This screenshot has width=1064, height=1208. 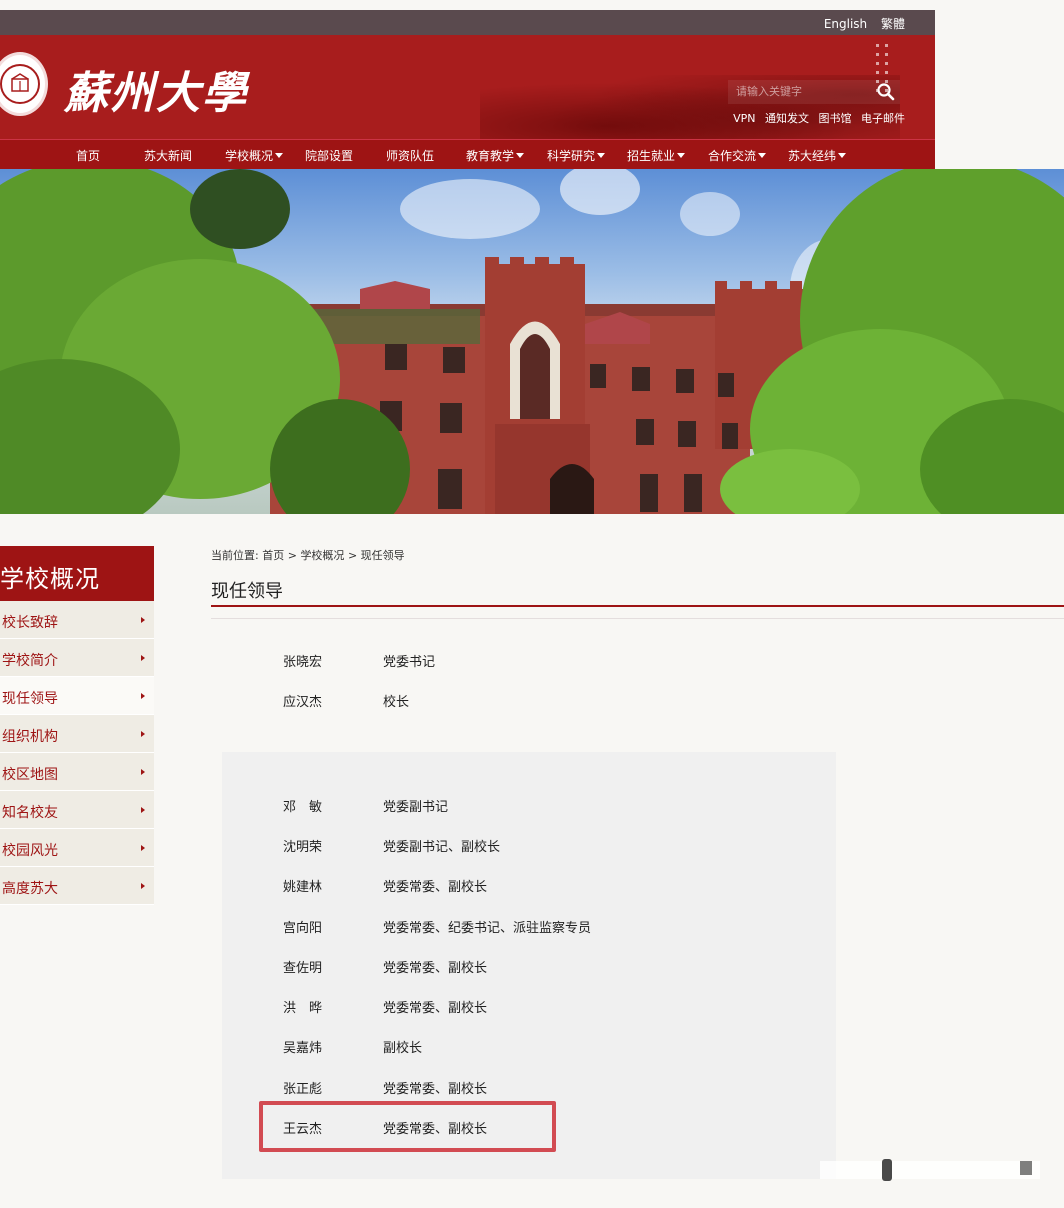 I want to click on title-divider, so click(x=637, y=606).